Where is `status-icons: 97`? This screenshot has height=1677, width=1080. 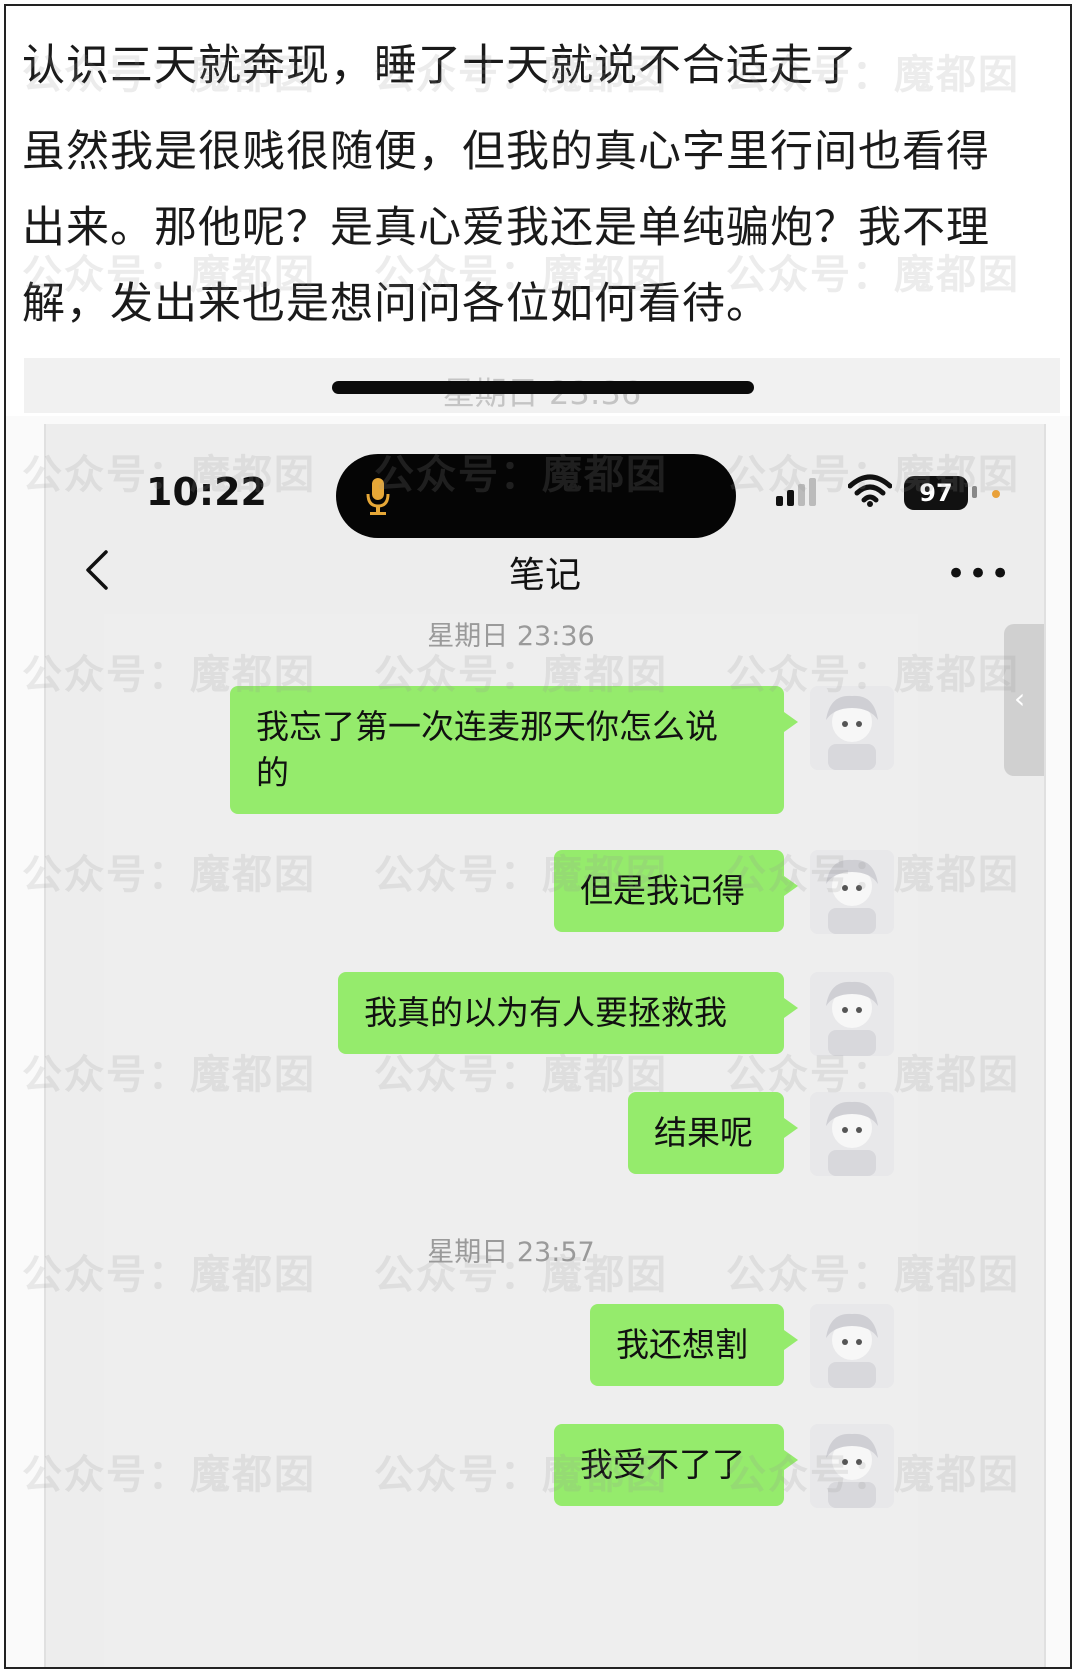 status-icons: 97 is located at coordinates (906, 494).